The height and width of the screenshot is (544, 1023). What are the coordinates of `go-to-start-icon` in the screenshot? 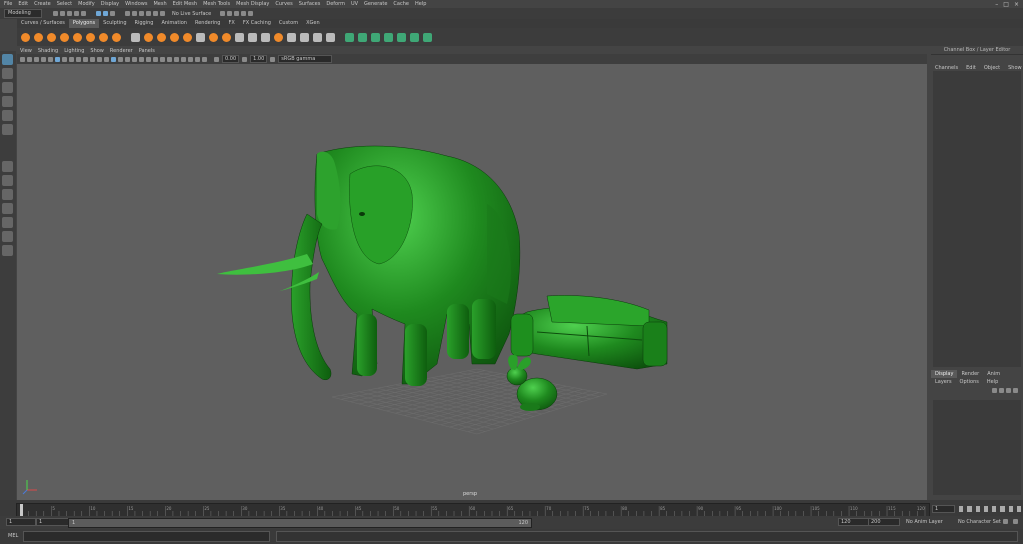 It's located at (961, 509).